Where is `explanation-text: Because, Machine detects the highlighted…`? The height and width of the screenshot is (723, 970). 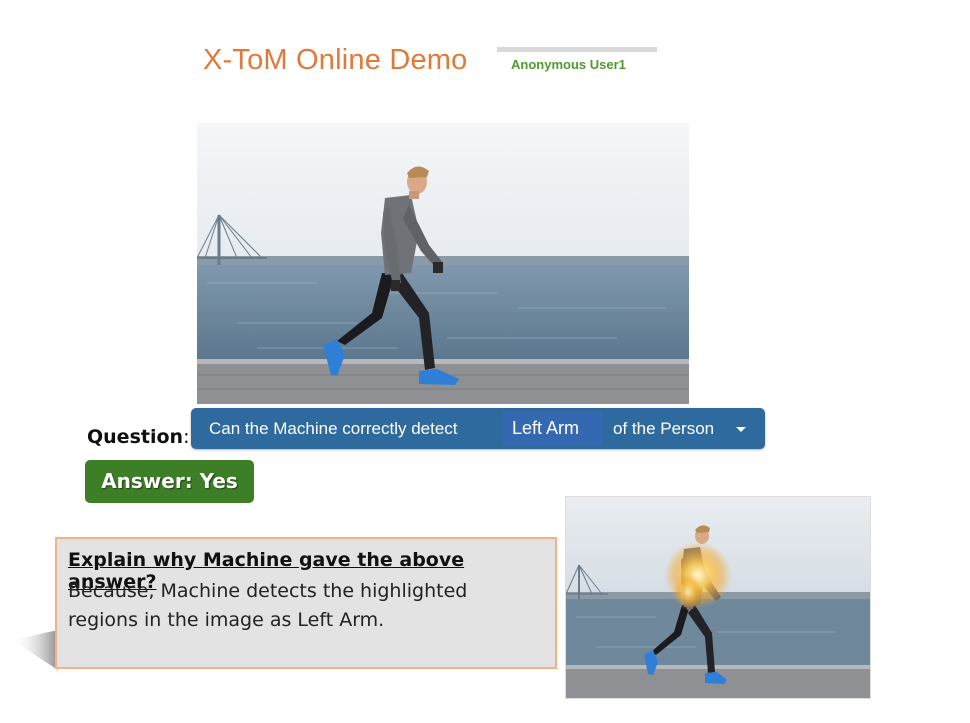 explanation-text: Because, Machine detects the highlighted… is located at coordinates (268, 605).